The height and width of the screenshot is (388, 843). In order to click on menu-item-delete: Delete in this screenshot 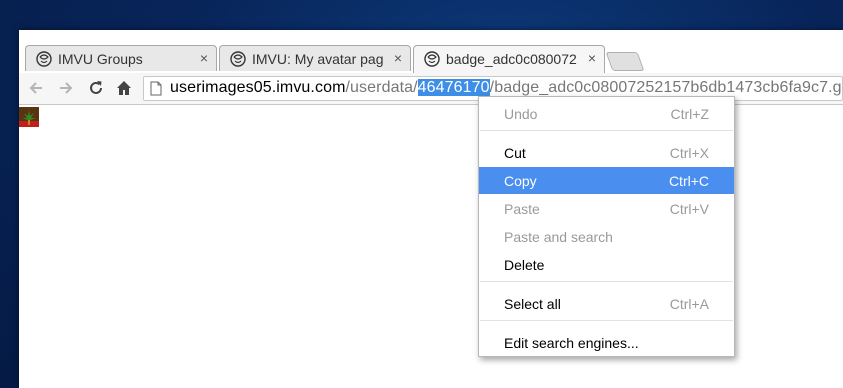, I will do `click(606, 264)`.